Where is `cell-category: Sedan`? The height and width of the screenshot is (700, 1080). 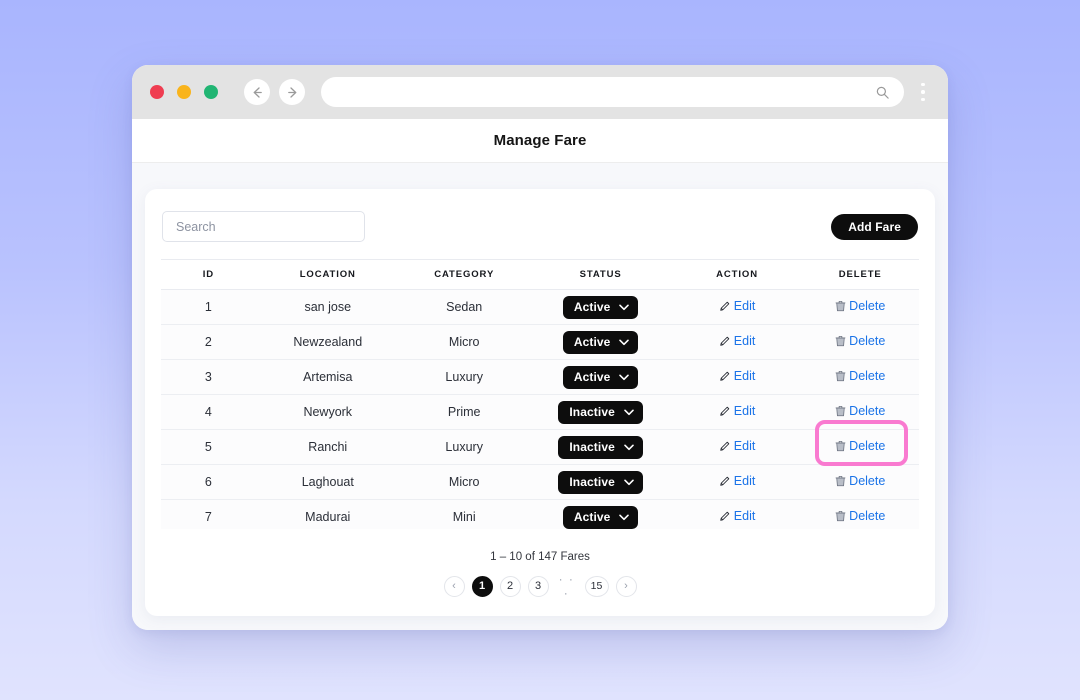
cell-category: Sedan is located at coordinates (464, 307).